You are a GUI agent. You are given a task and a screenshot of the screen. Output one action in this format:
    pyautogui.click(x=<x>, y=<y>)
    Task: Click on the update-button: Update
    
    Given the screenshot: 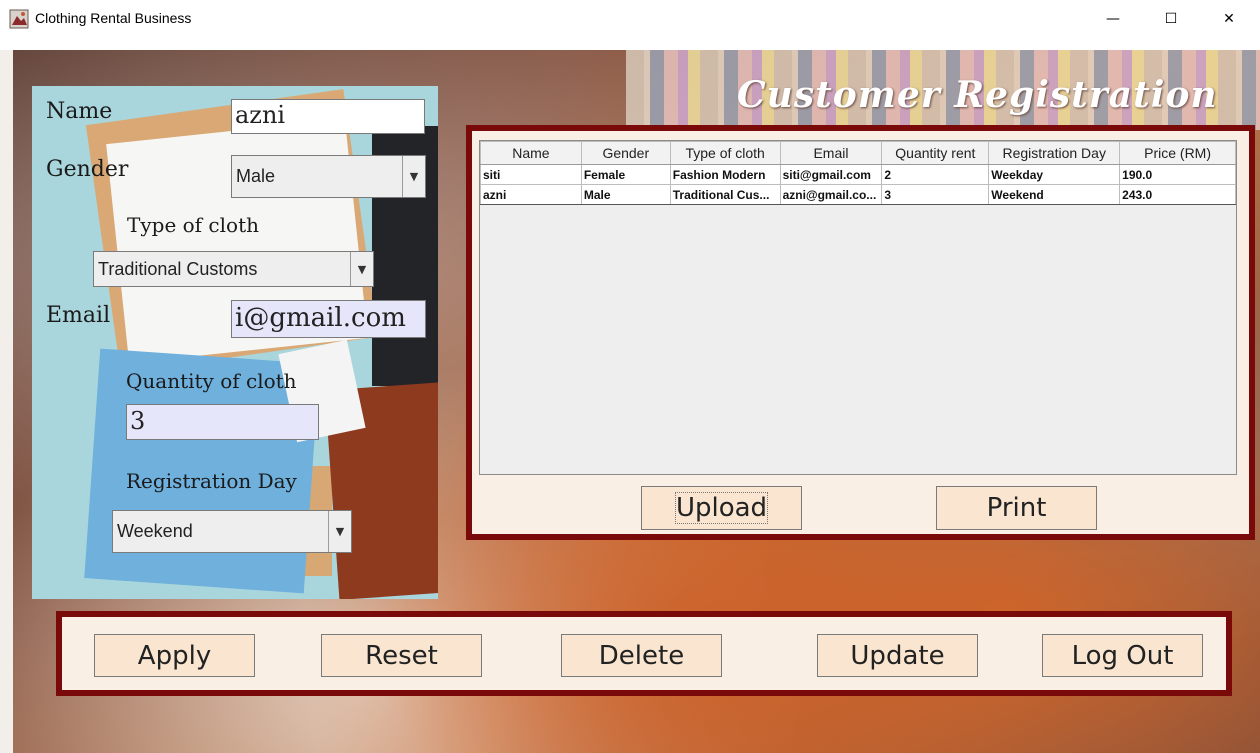 What is the action you would take?
    pyautogui.click(x=897, y=655)
    